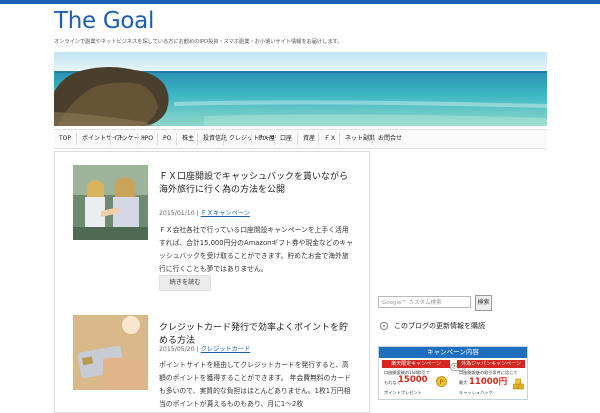  Describe the element at coordinates (177, 349) in the screenshot. I see `post-date: 2015/05/20` at that location.